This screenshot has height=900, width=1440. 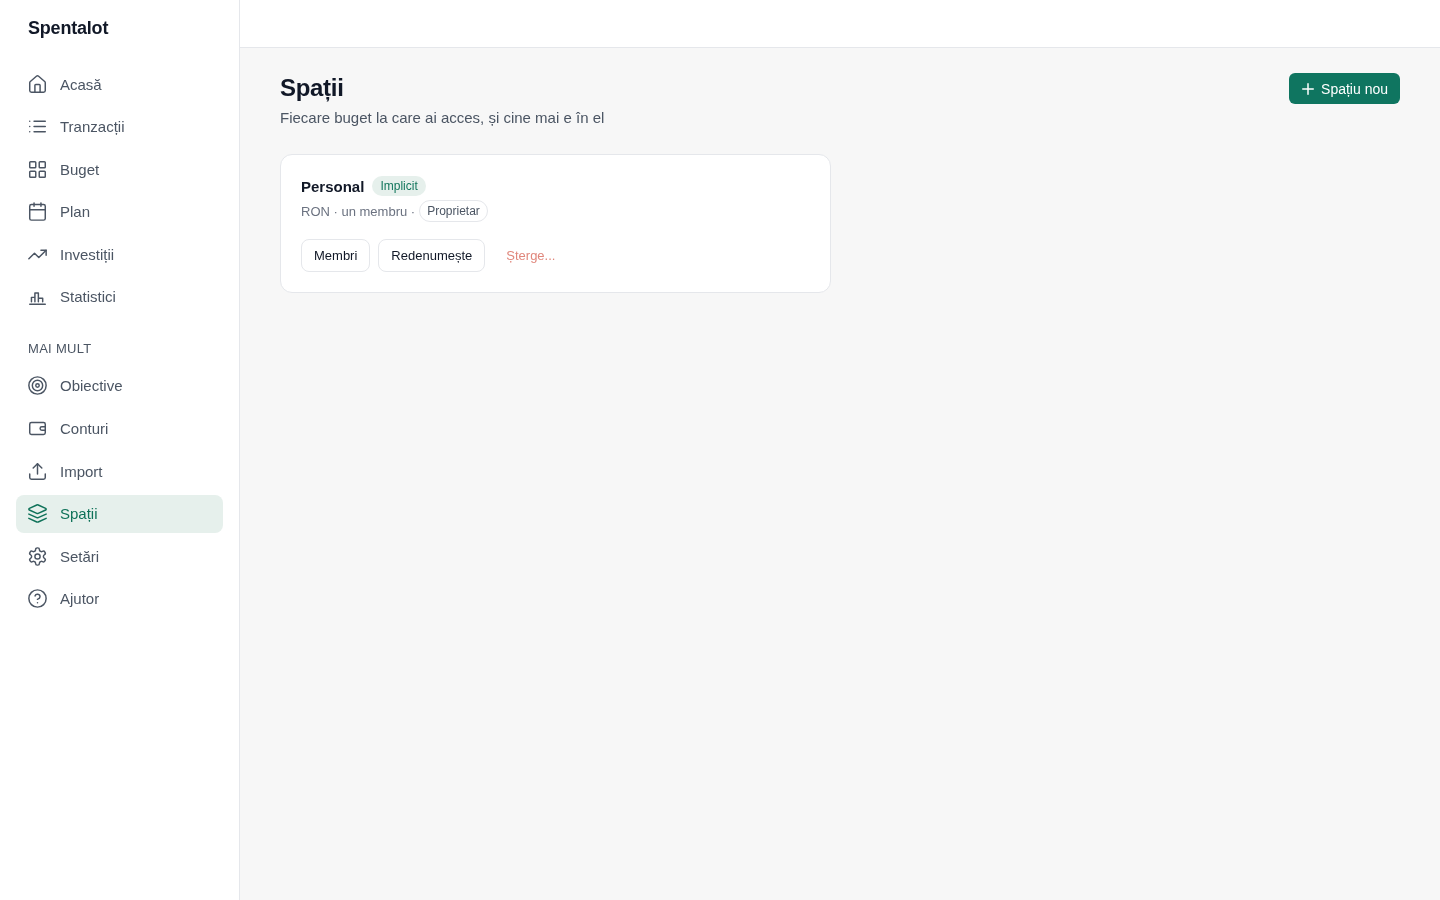 I want to click on space-name: Personal, so click(x=333, y=186).